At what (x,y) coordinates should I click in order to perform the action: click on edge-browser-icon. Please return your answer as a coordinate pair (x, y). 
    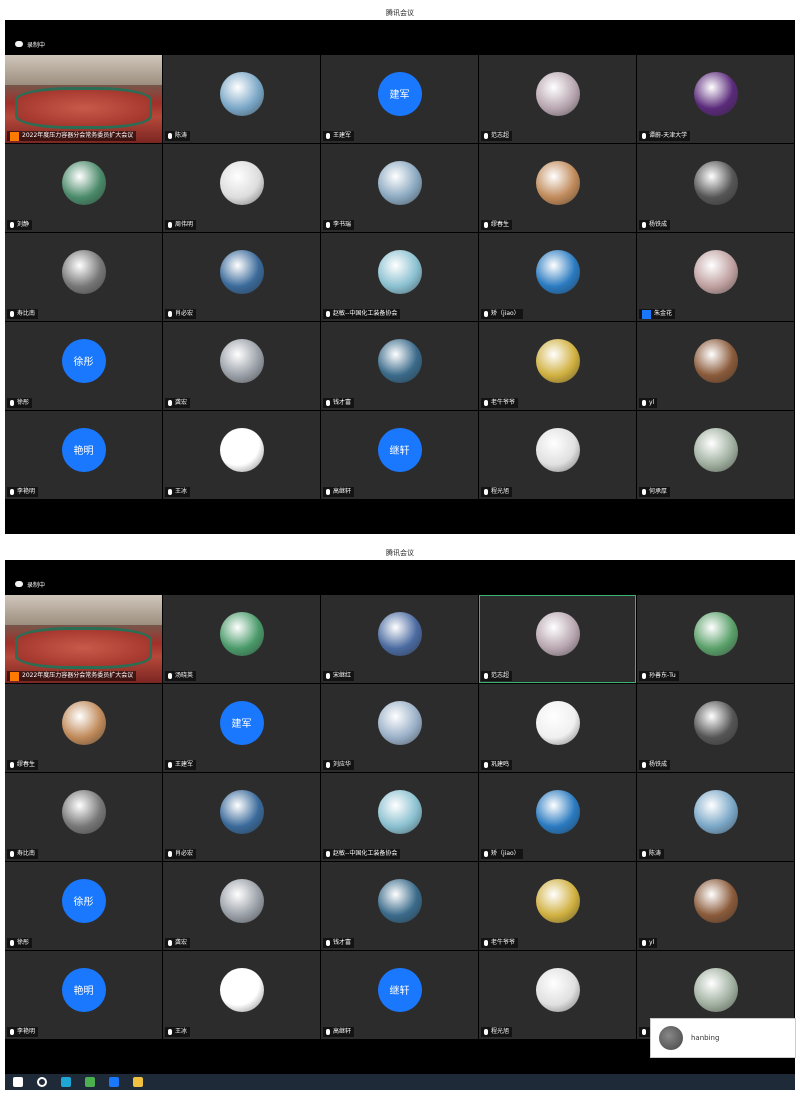
    Looking at the image, I should click on (66, 1082).